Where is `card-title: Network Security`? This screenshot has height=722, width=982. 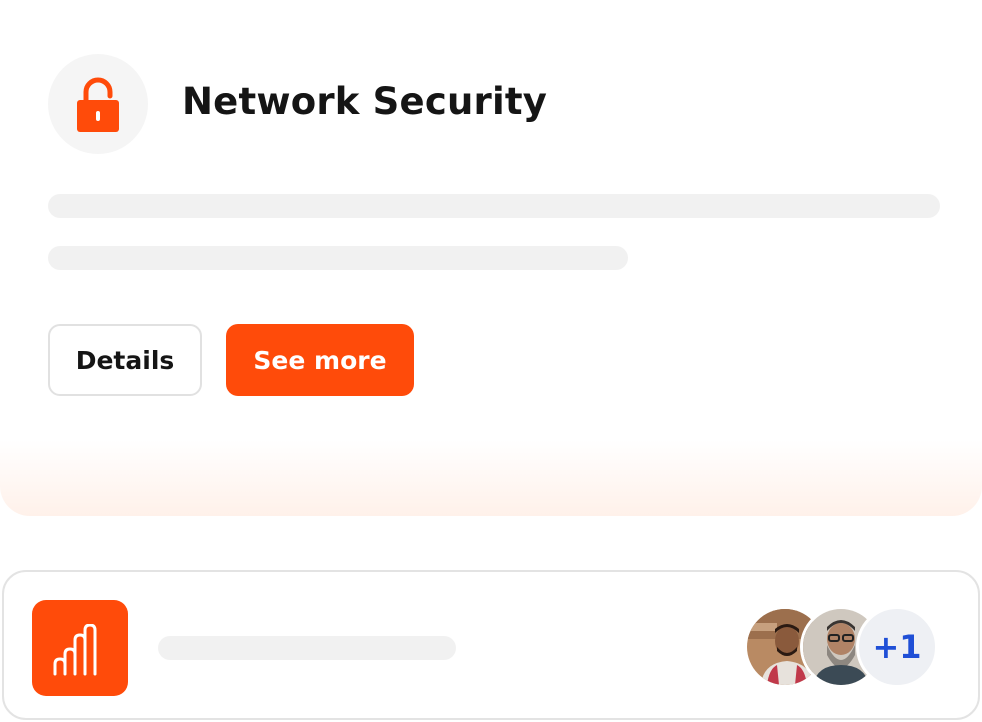
card-title: Network Security is located at coordinates (365, 101).